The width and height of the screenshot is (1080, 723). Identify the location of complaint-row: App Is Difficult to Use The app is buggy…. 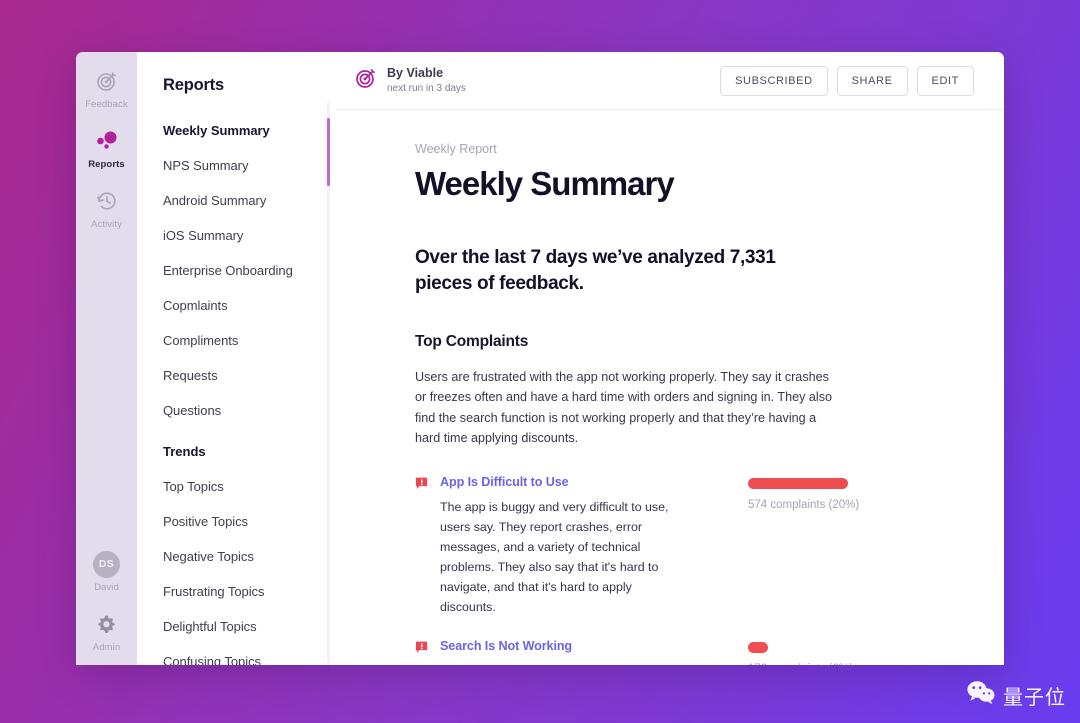
(674, 546).